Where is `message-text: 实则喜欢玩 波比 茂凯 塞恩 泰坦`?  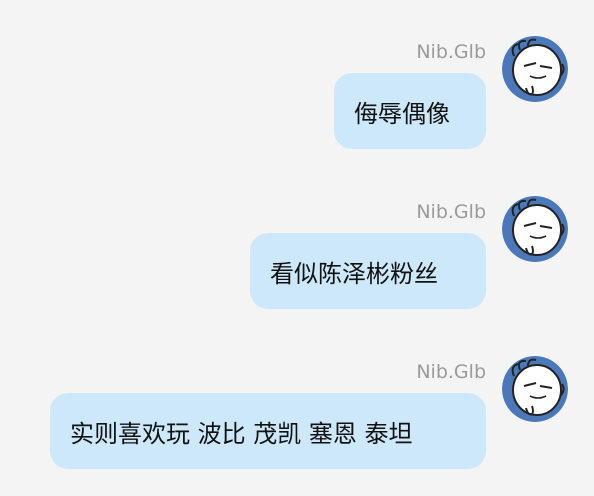
message-text: 实则喜欢玩 波比 茂凯 塞恩 泰坦 is located at coordinates (241, 433).